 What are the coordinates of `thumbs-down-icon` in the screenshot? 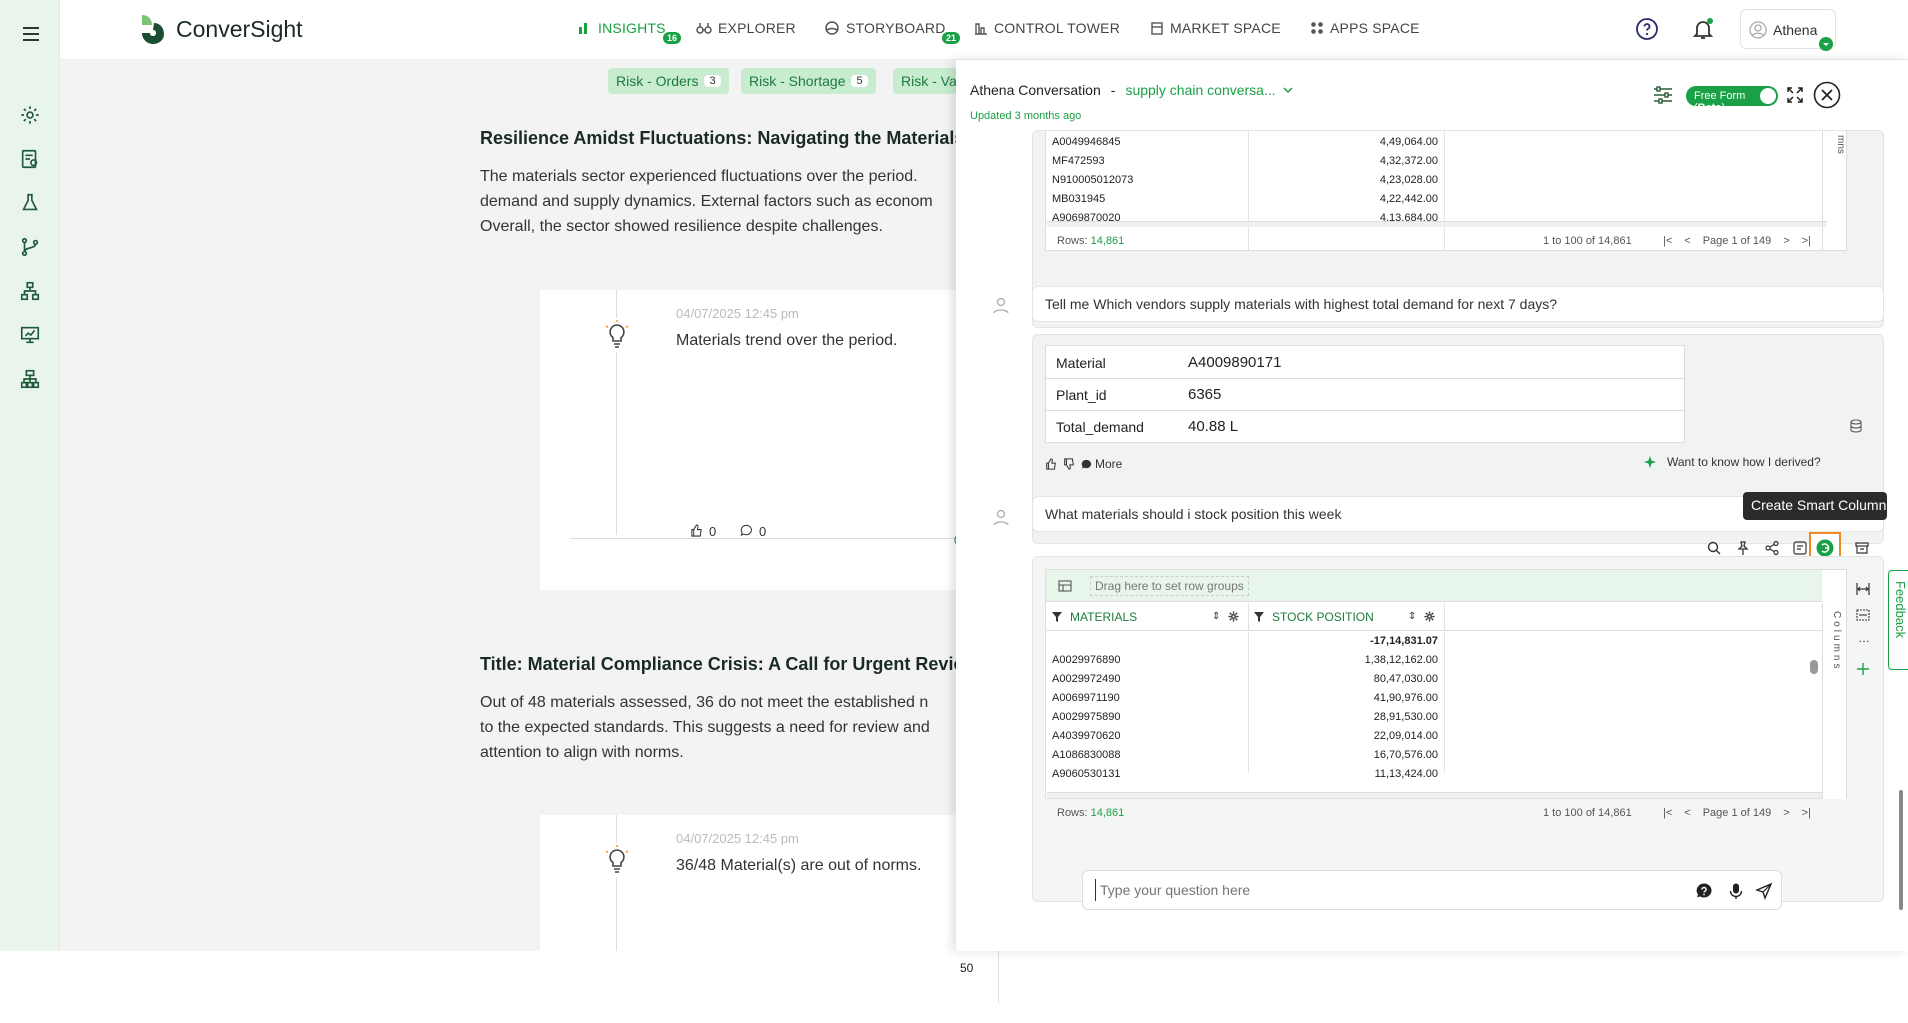 It's located at (1069, 464).